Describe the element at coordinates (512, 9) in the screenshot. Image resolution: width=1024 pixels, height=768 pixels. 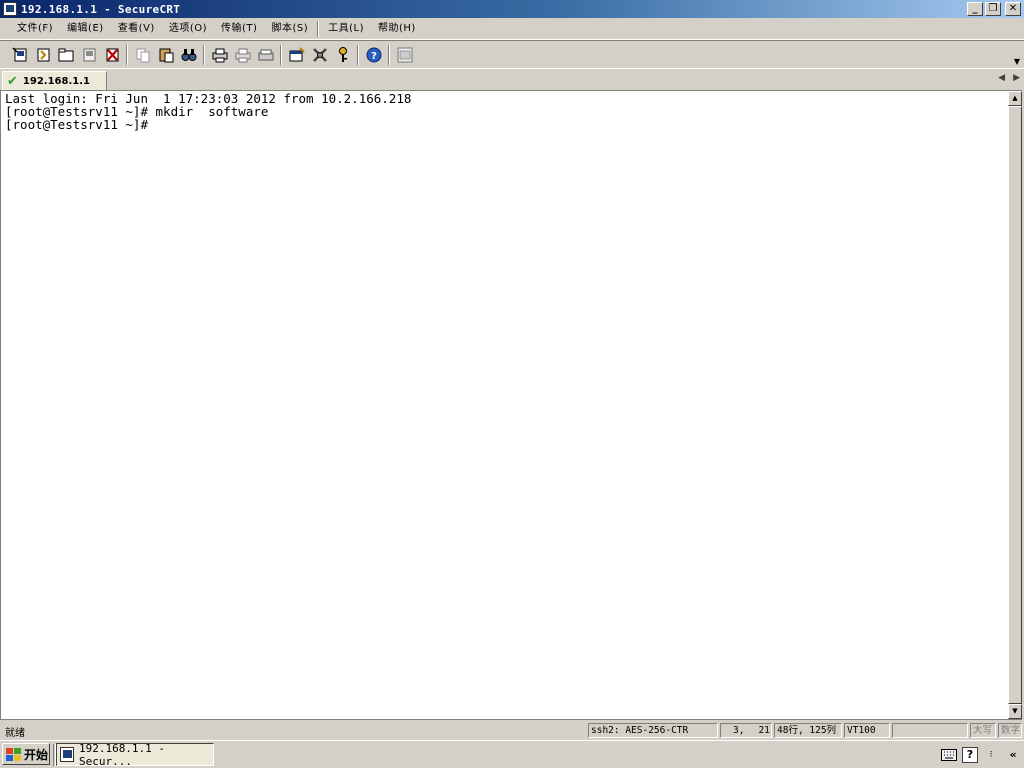
I see `title-bar: 192.168.1.1 - SecureCRT _ ❐ ✕` at that location.